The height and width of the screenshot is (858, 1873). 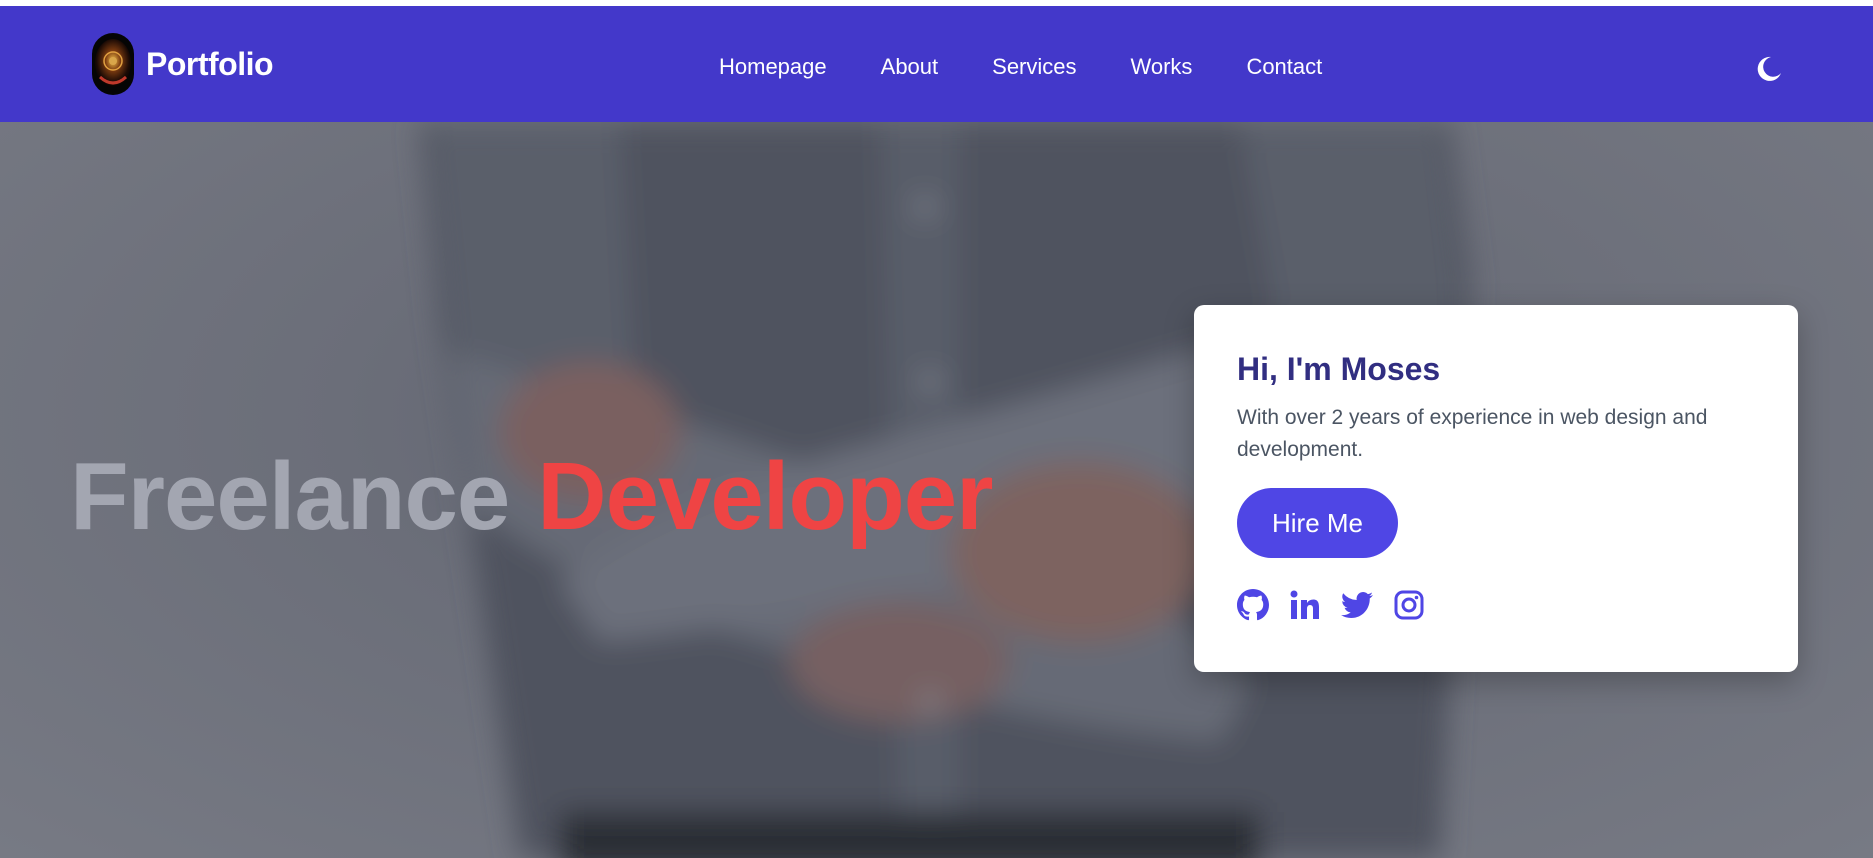 What do you see at coordinates (1339, 369) in the screenshot?
I see `intro-title: Hi, I'm Moses` at bounding box center [1339, 369].